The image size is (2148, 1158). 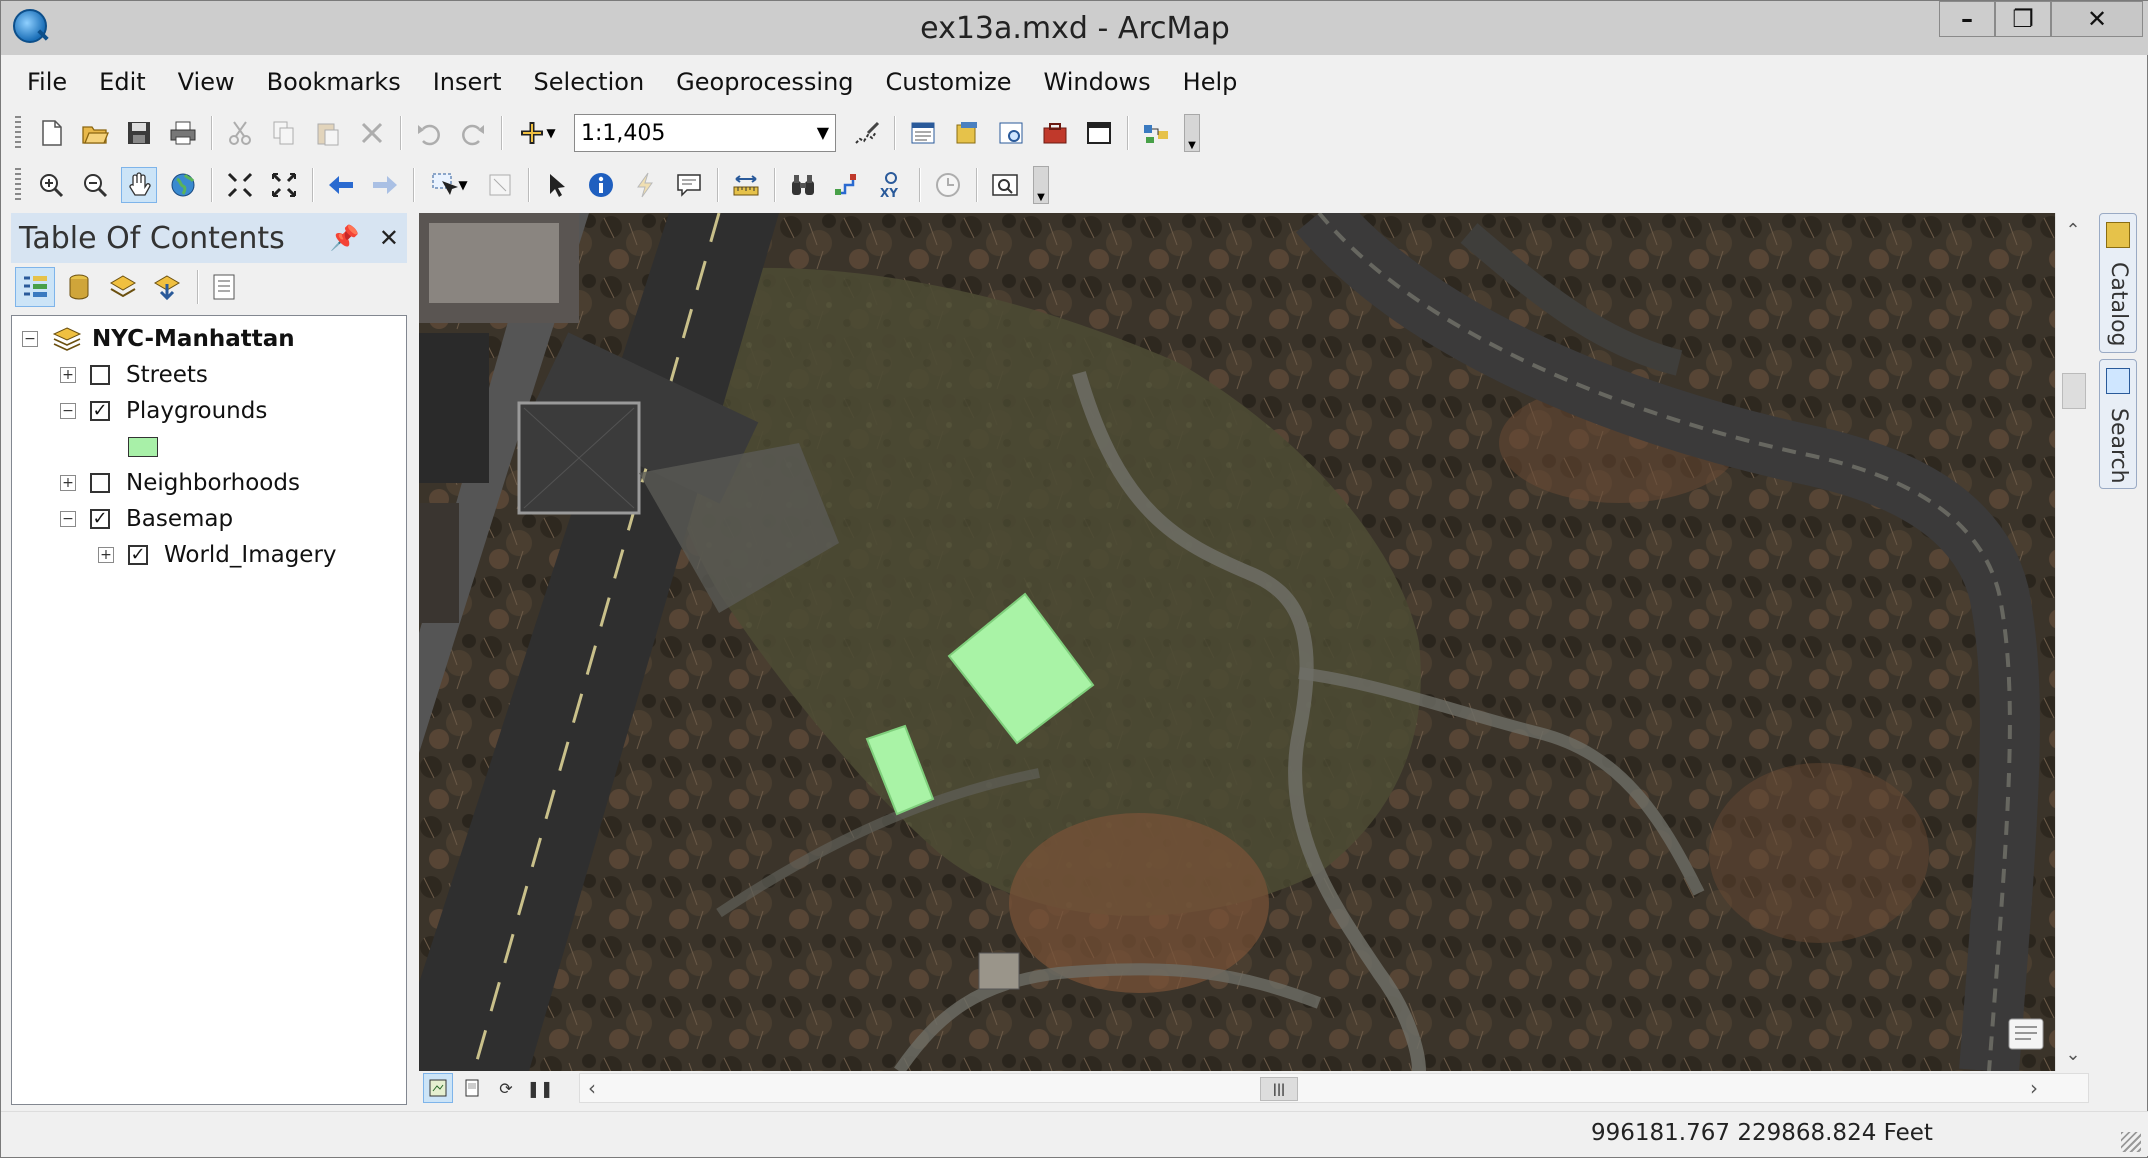 I want to click on measure-button, so click(x=746, y=185).